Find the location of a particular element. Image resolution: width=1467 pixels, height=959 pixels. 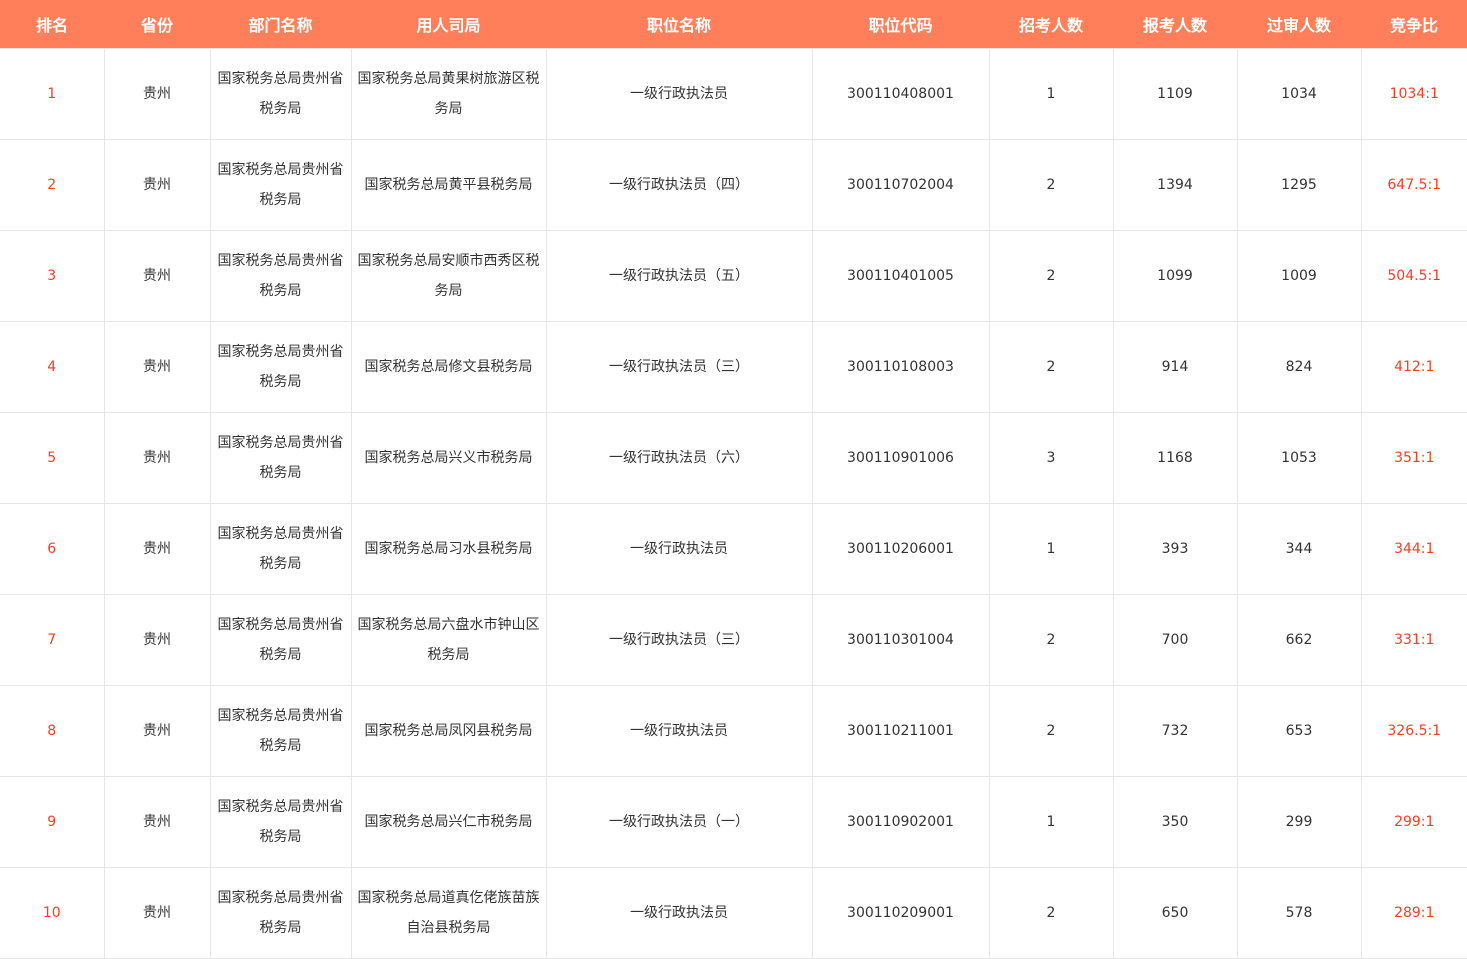

rank-cell: 3 is located at coordinates (52, 276).